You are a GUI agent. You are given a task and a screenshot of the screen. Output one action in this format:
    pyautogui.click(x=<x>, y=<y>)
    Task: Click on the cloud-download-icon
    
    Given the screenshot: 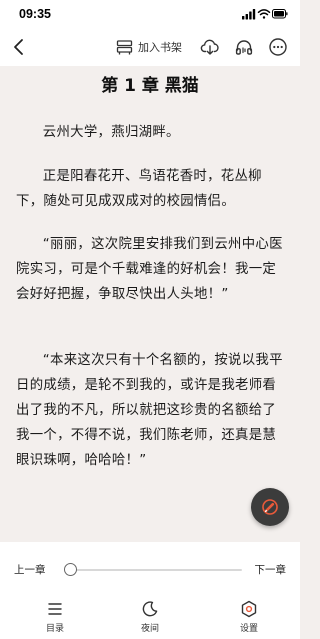 What is the action you would take?
    pyautogui.click(x=209, y=47)
    